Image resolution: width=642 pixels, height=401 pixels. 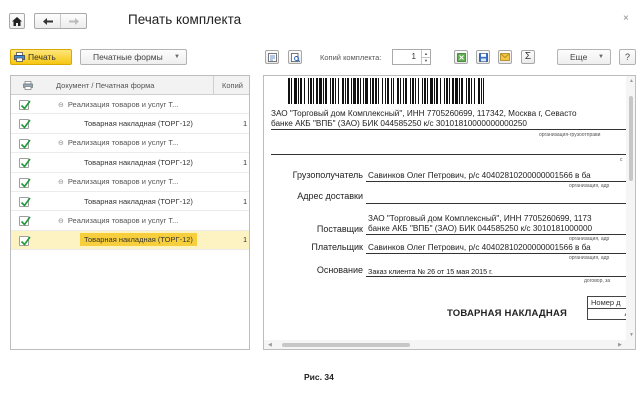 I want to click on horizontal-scroll-thumb, so click(x=346, y=345).